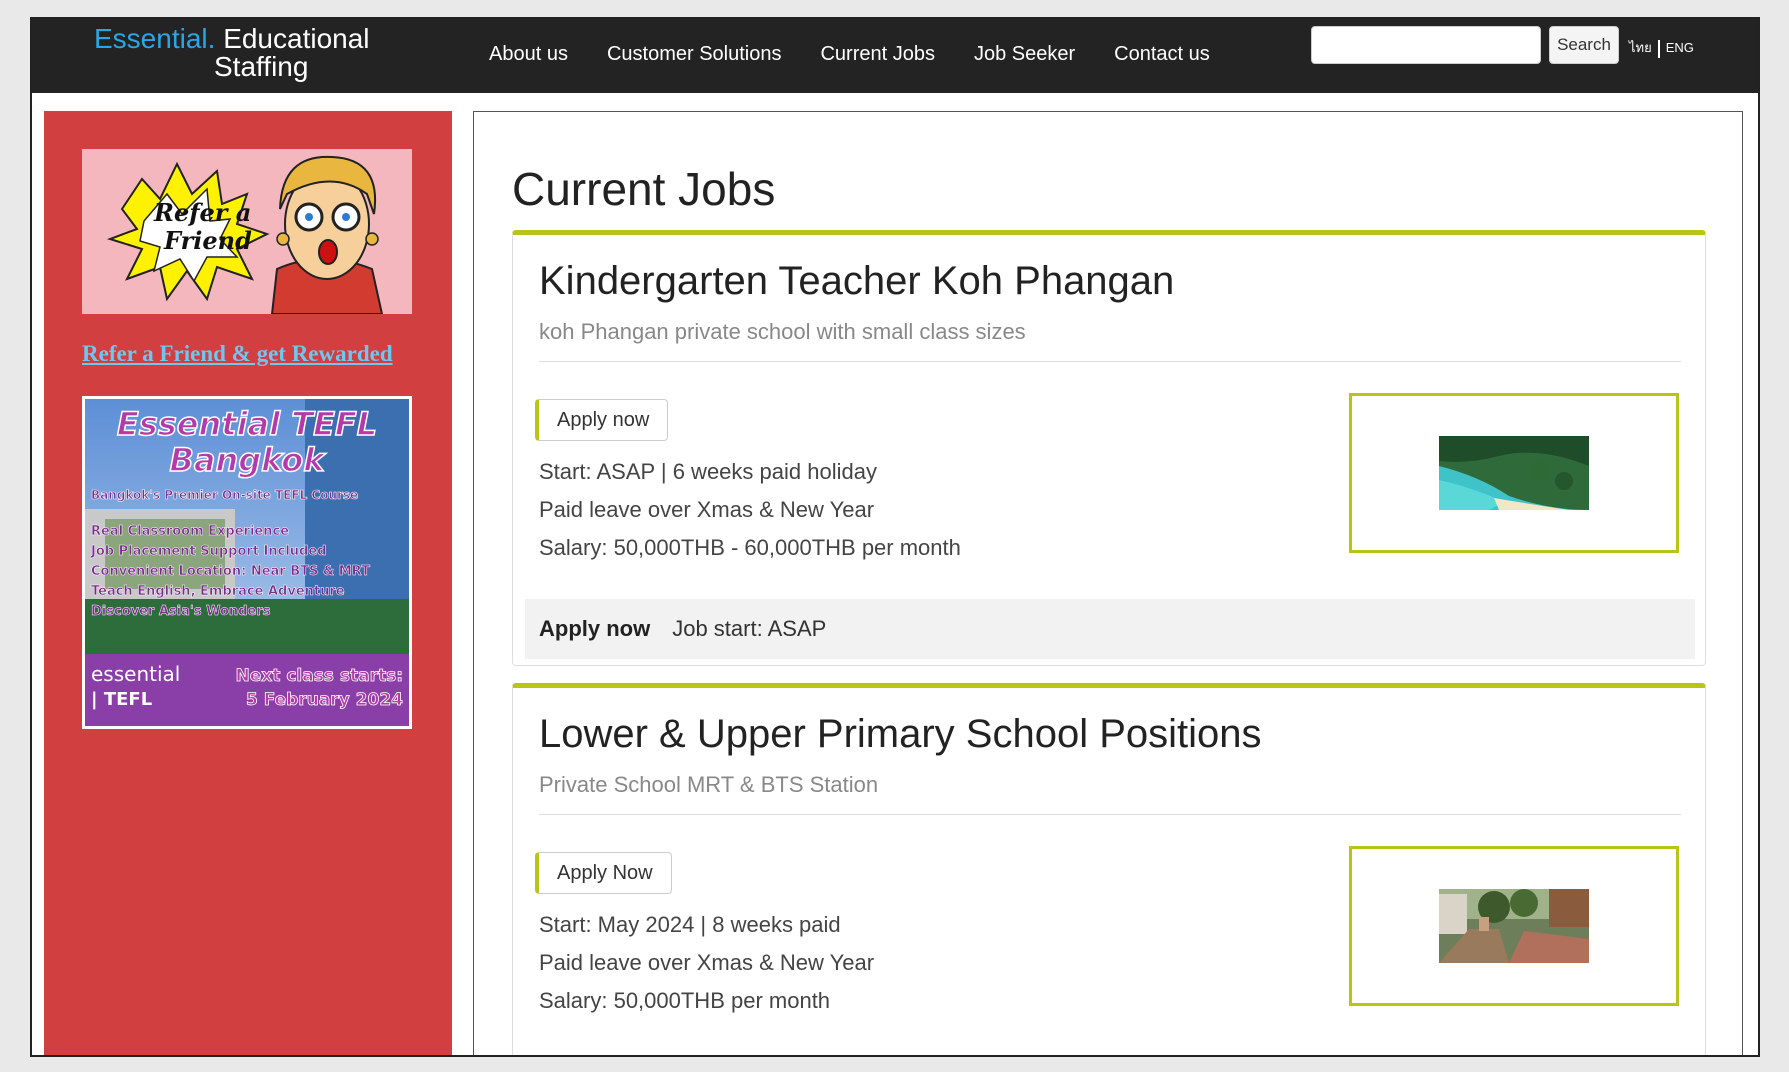 The height and width of the screenshot is (1072, 1789). What do you see at coordinates (685, 1000) in the screenshot?
I see `job-detail-line: Salary: 50,000THB per month` at bounding box center [685, 1000].